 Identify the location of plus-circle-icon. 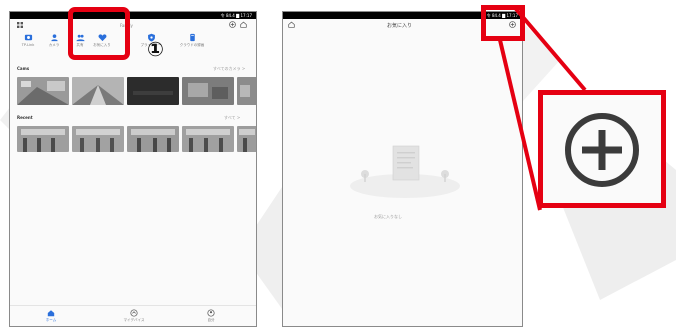
(602, 150).